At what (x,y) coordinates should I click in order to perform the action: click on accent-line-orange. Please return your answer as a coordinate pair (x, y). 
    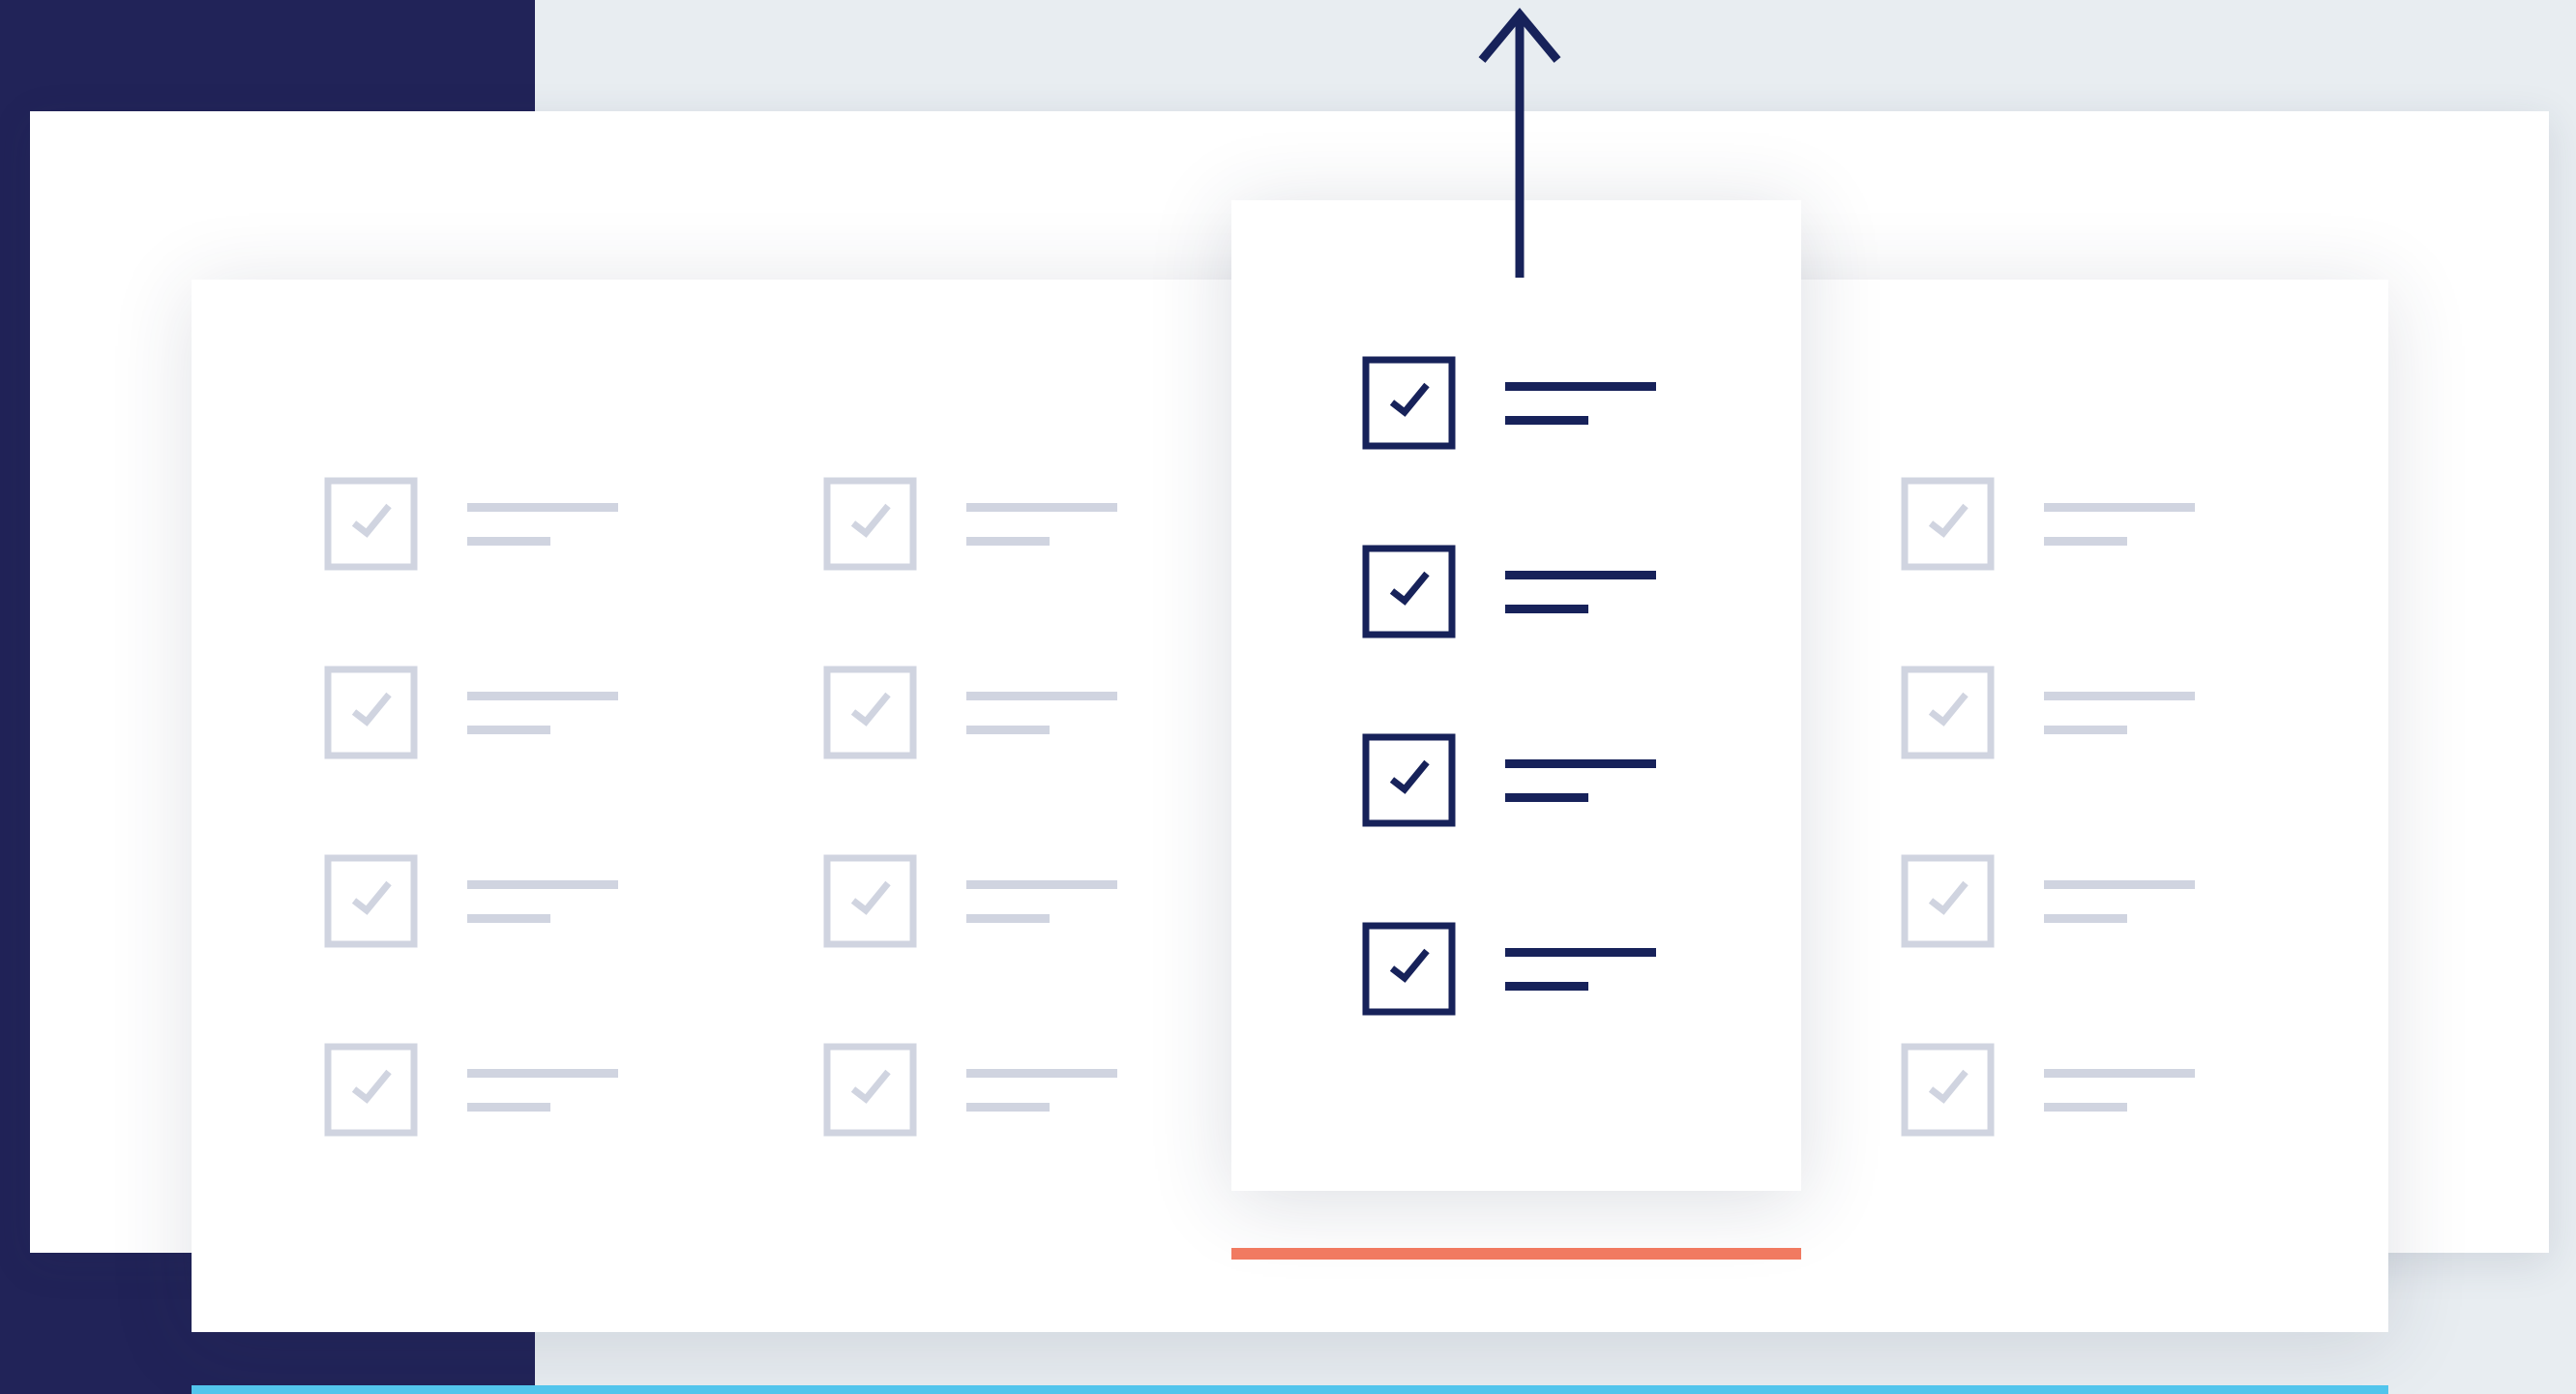
    Looking at the image, I should click on (1516, 1254).